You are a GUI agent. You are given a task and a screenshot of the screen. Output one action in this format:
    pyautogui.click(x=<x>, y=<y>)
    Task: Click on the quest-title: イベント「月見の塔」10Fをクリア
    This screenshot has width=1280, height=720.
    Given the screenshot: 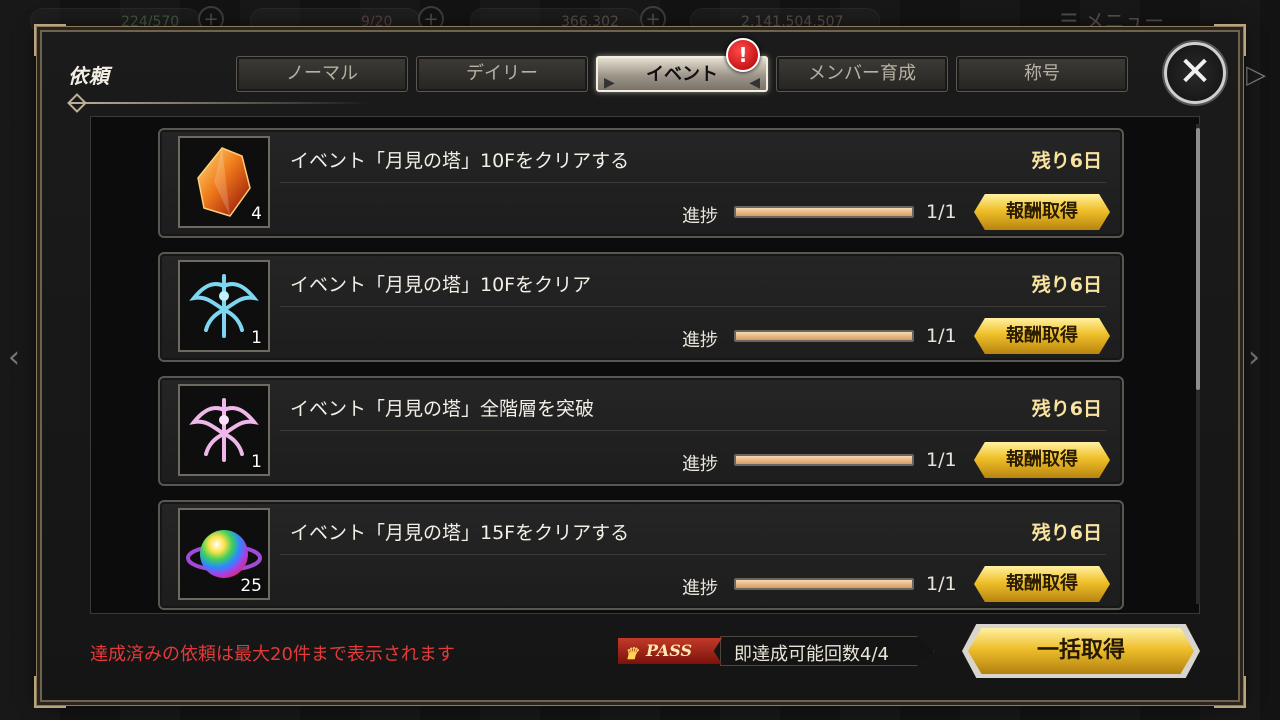 What is the action you would take?
    pyautogui.click(x=441, y=285)
    